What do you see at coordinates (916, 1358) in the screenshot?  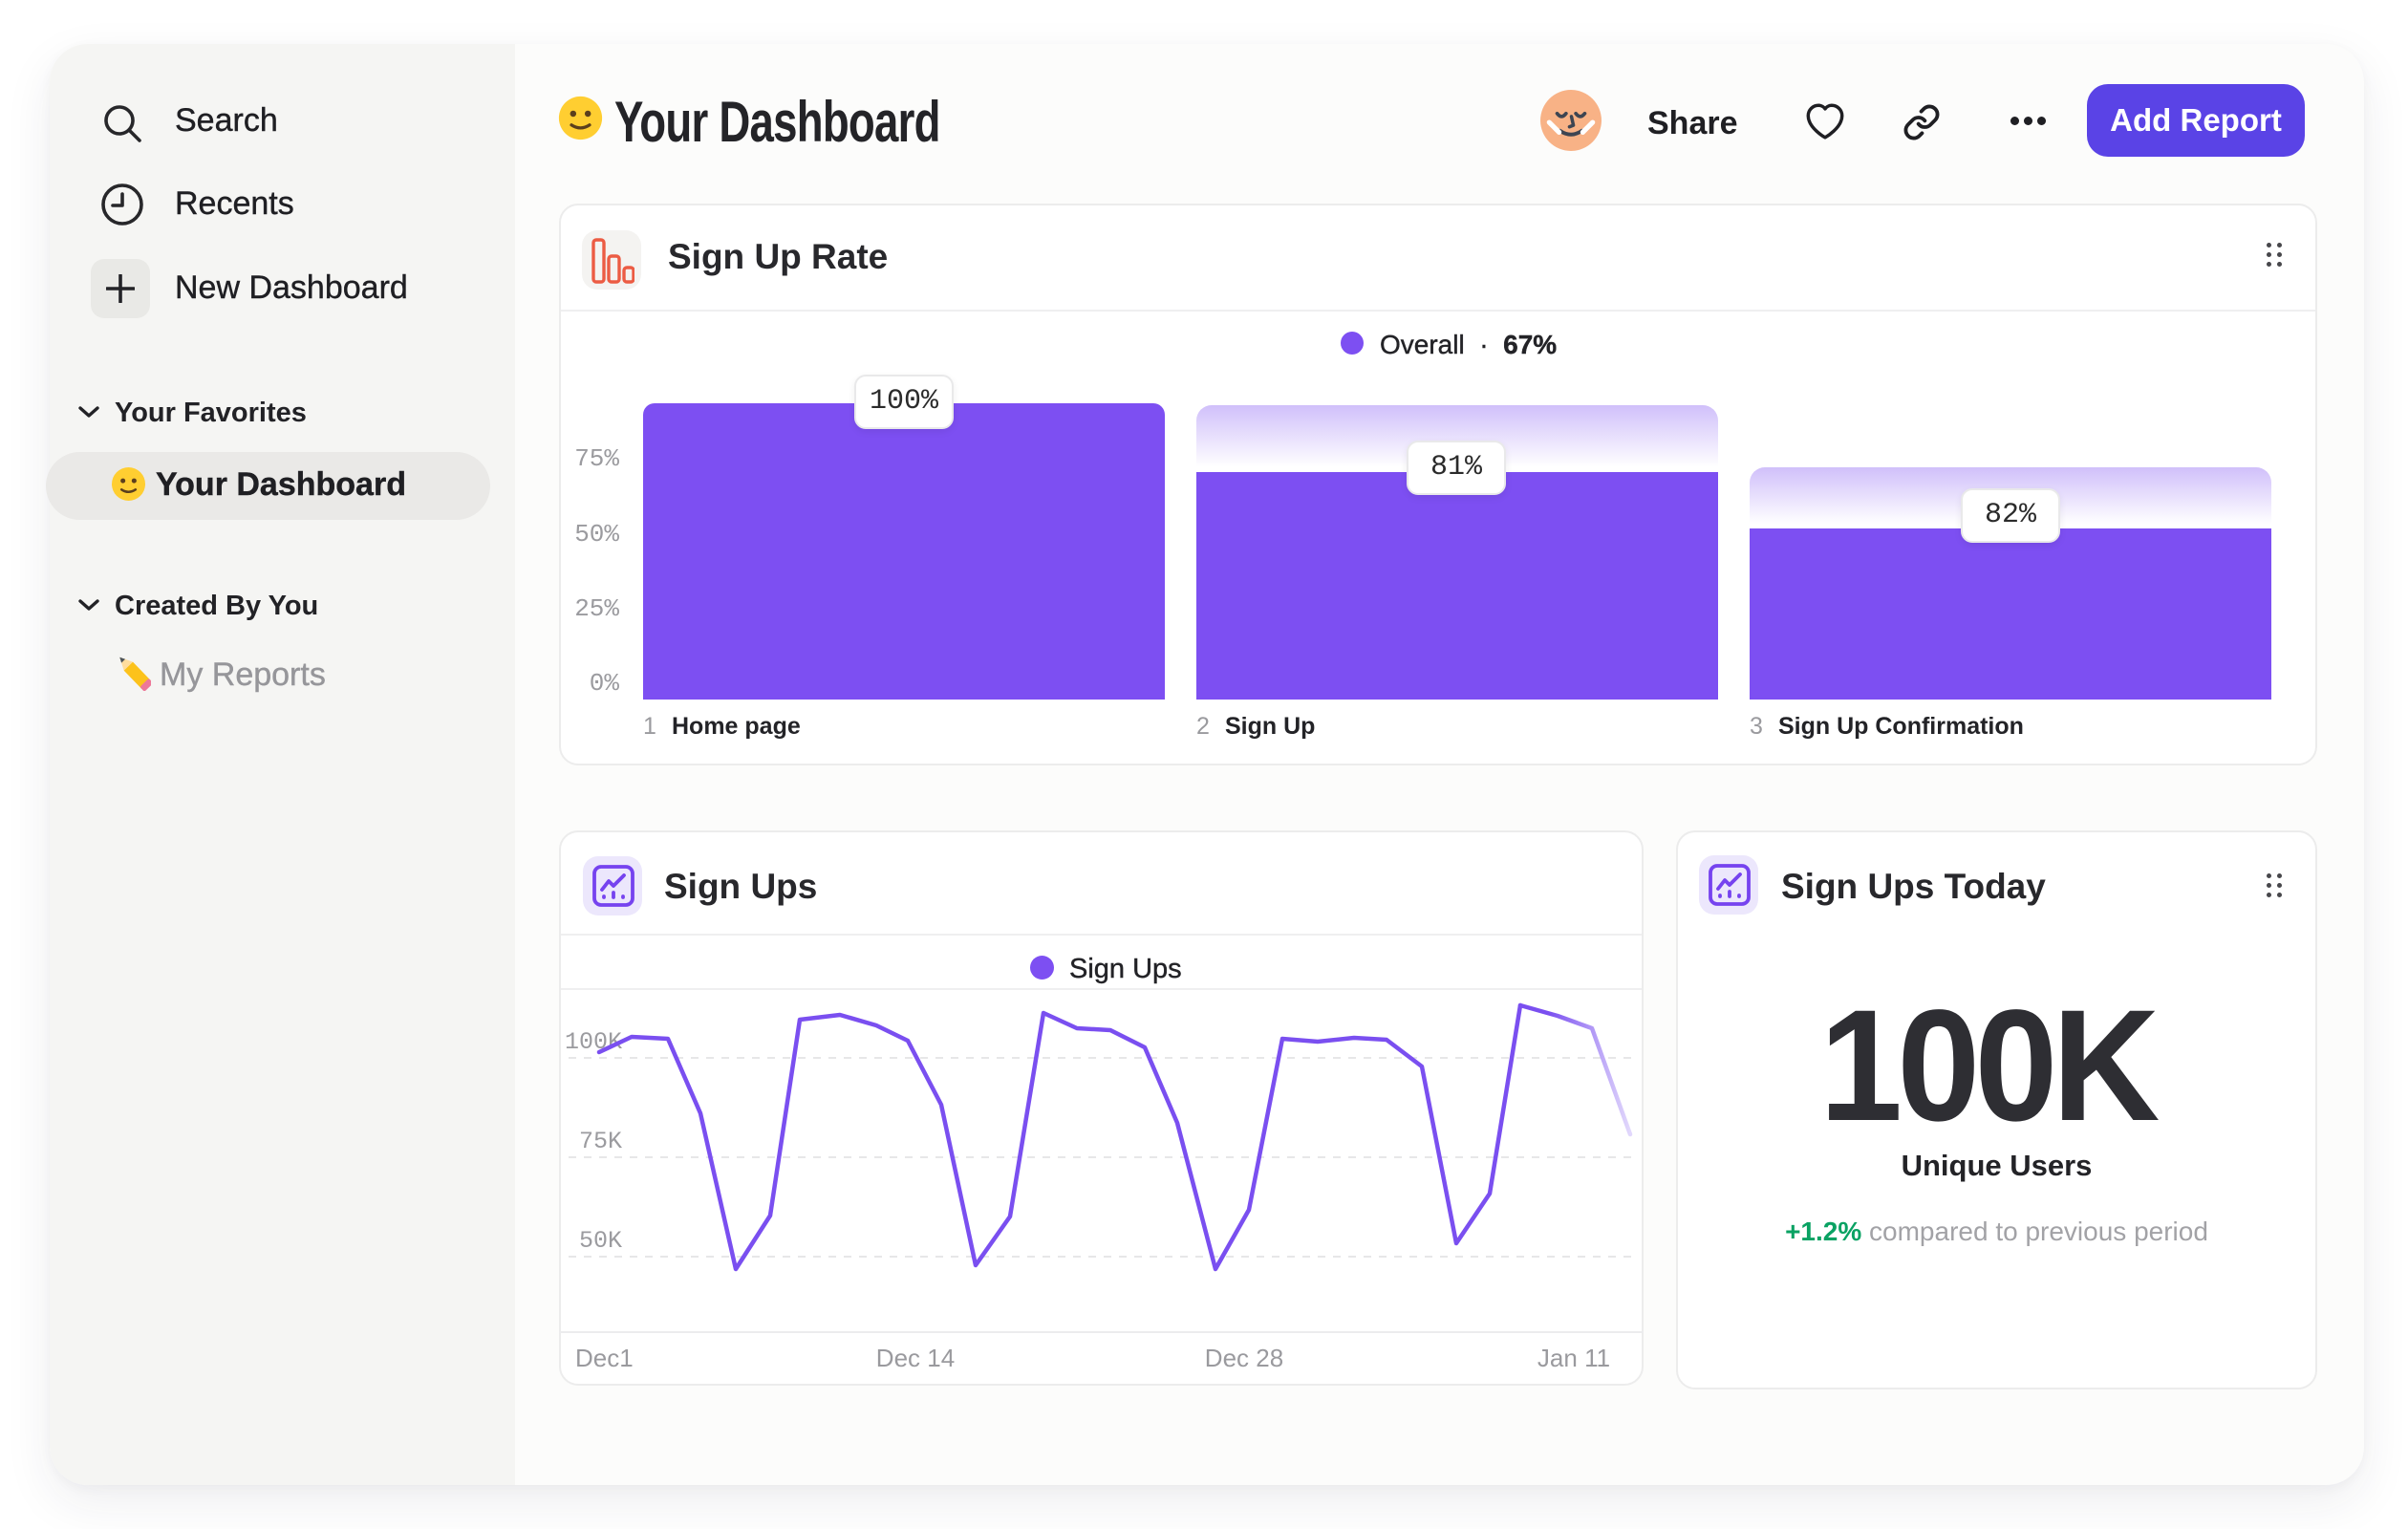 I see `svg-text: Dec 14` at bounding box center [916, 1358].